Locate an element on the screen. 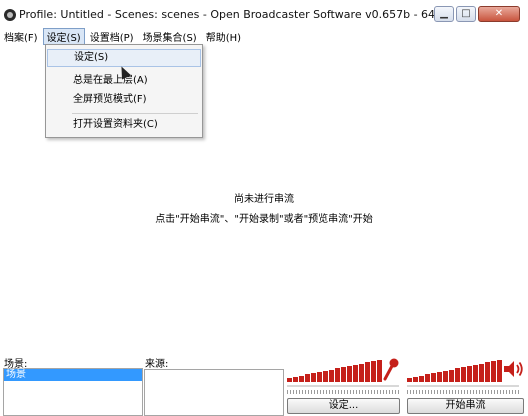 This screenshot has height=416, width=528. mic-meter-ticks is located at coordinates (343, 392).